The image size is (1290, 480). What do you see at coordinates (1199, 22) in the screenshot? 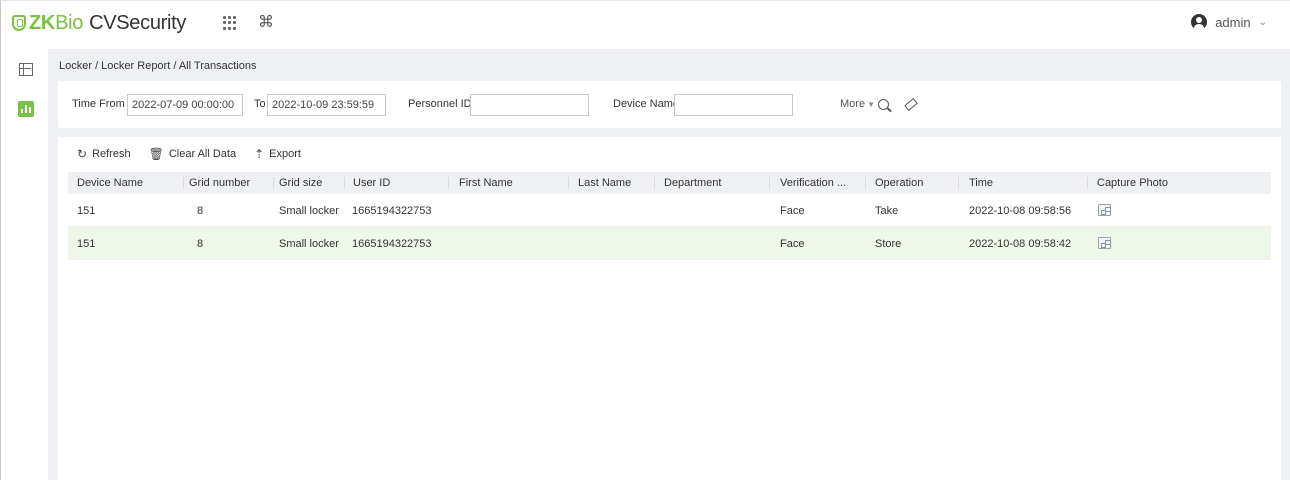
I see `user-avatar-icon` at bounding box center [1199, 22].